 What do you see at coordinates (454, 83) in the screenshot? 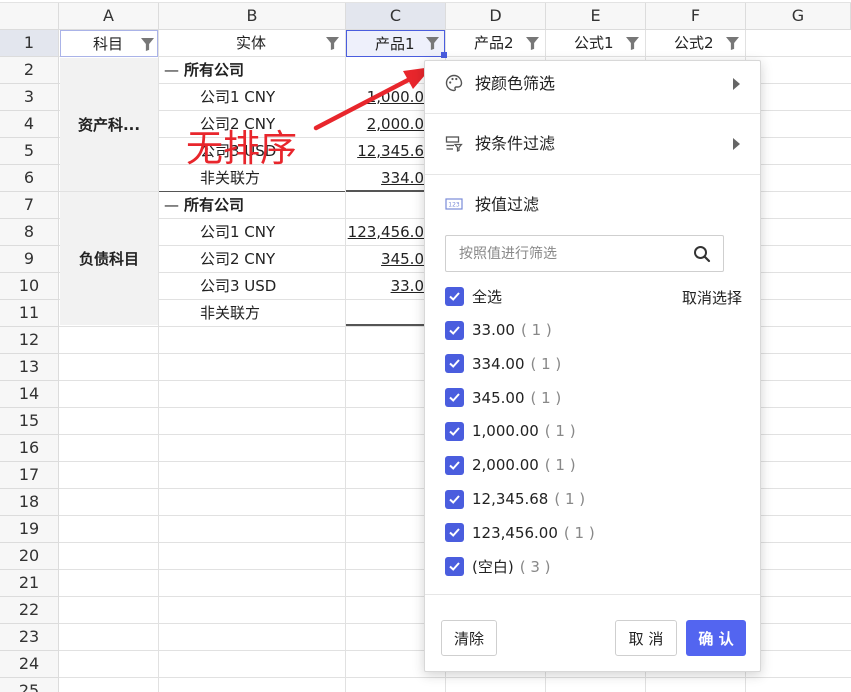
I see `palette-icon` at bounding box center [454, 83].